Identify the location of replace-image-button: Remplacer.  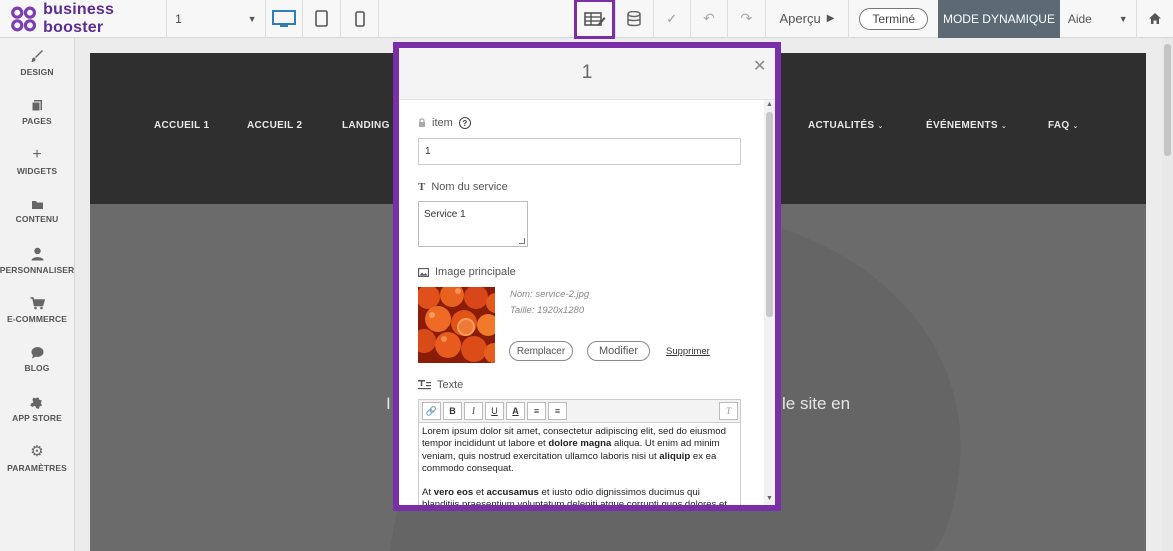
(541, 351).